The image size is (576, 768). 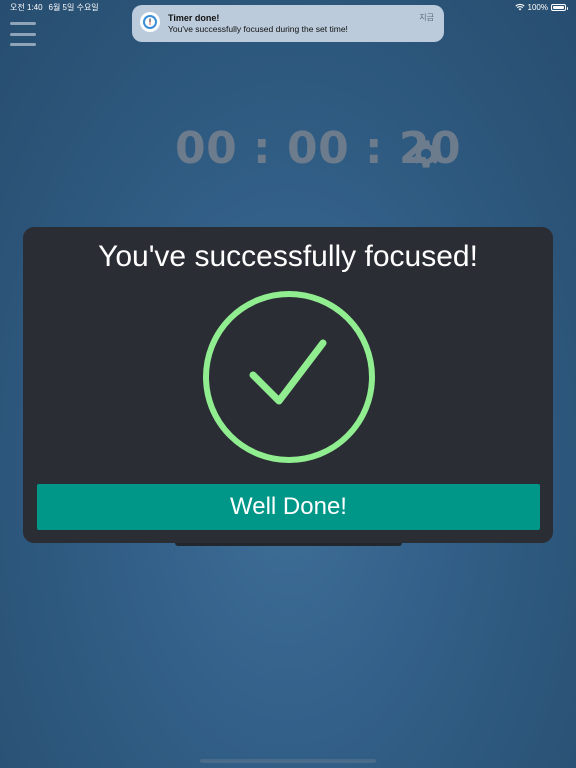 I want to click on hamburger-menu-icon, so click(x=23, y=34).